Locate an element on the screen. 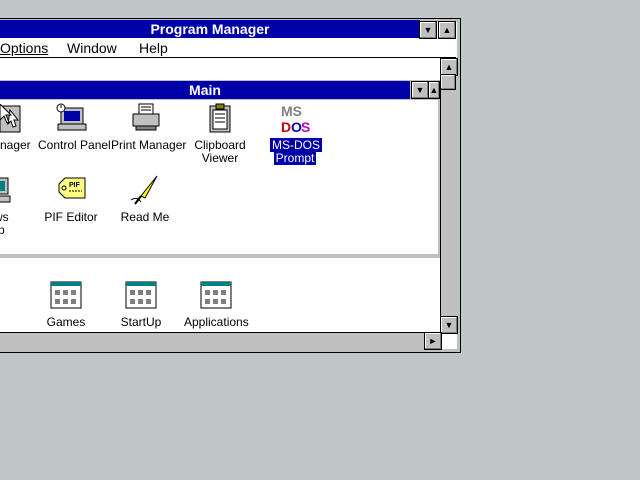 This screenshot has height=480, width=640. menu-window-label: Window is located at coordinates (92, 48).